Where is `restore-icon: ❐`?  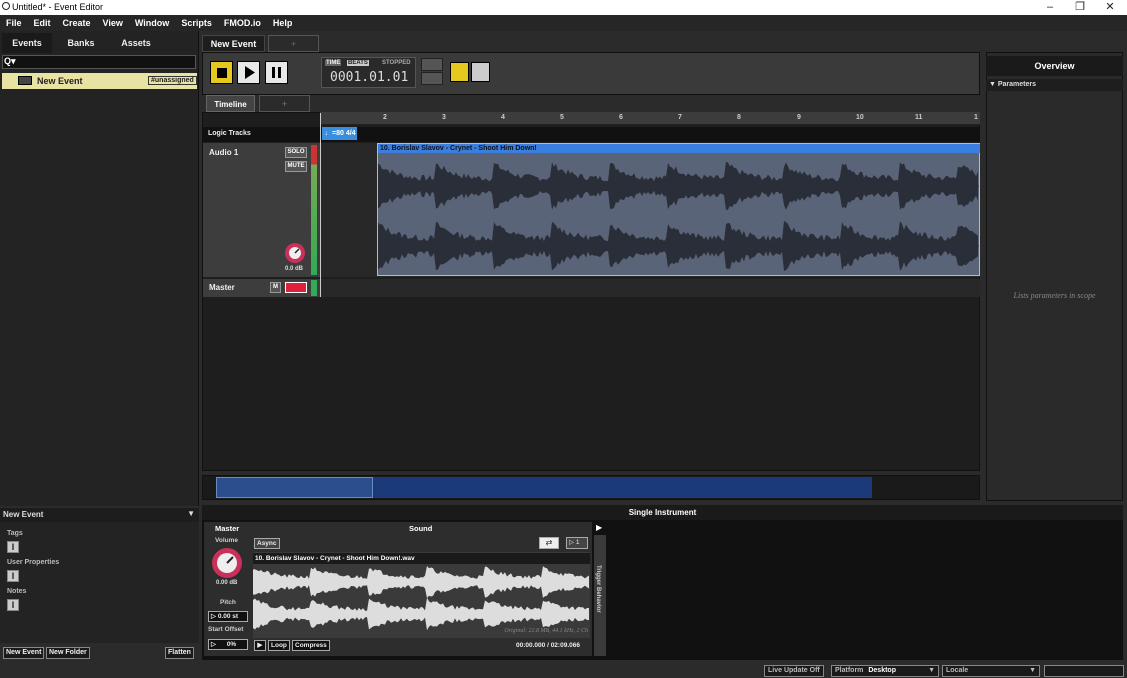
restore-icon: ❐ is located at coordinates (1080, 7).